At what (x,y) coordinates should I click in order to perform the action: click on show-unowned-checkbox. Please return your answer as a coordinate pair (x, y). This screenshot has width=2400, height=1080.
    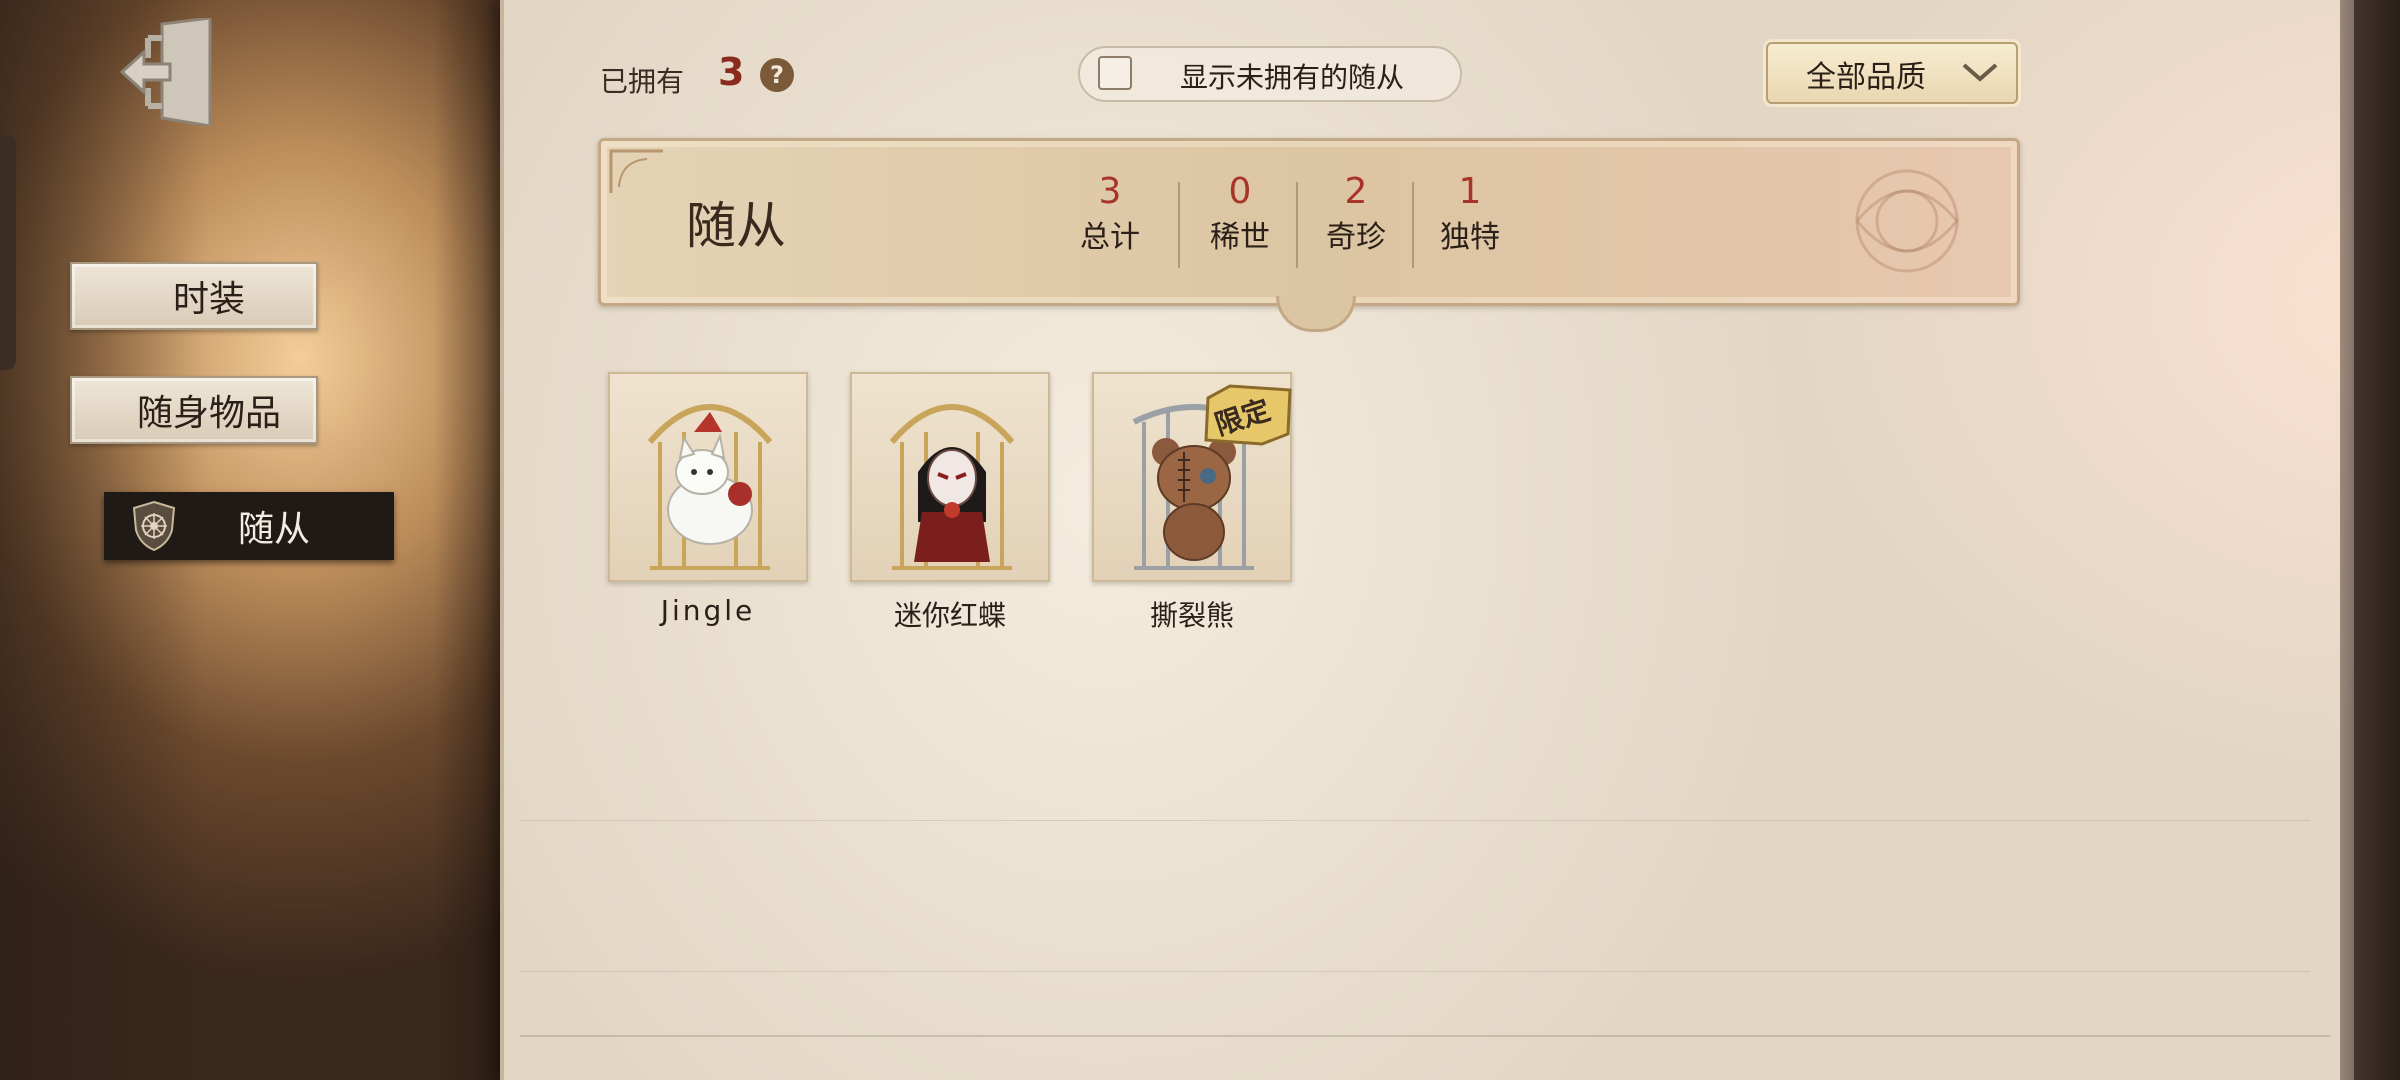
    Looking at the image, I should click on (1115, 73).